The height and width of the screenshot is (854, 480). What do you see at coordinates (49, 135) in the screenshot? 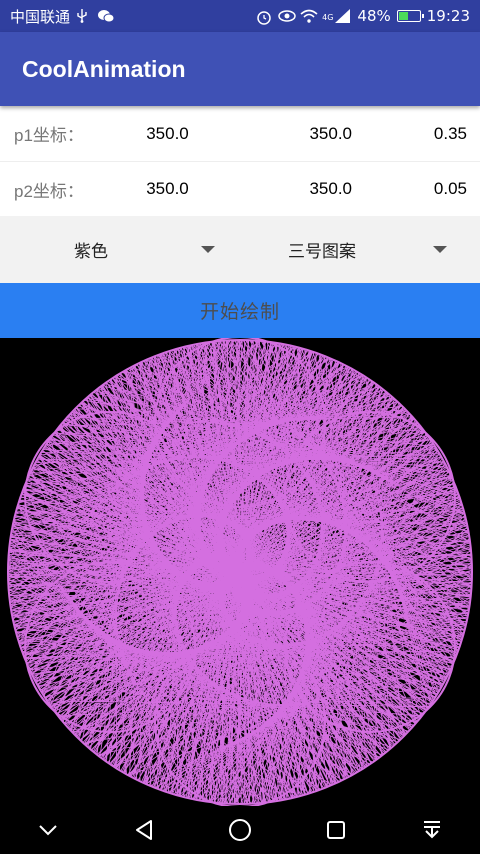
I see `p1-label: p1坐标：` at bounding box center [49, 135].